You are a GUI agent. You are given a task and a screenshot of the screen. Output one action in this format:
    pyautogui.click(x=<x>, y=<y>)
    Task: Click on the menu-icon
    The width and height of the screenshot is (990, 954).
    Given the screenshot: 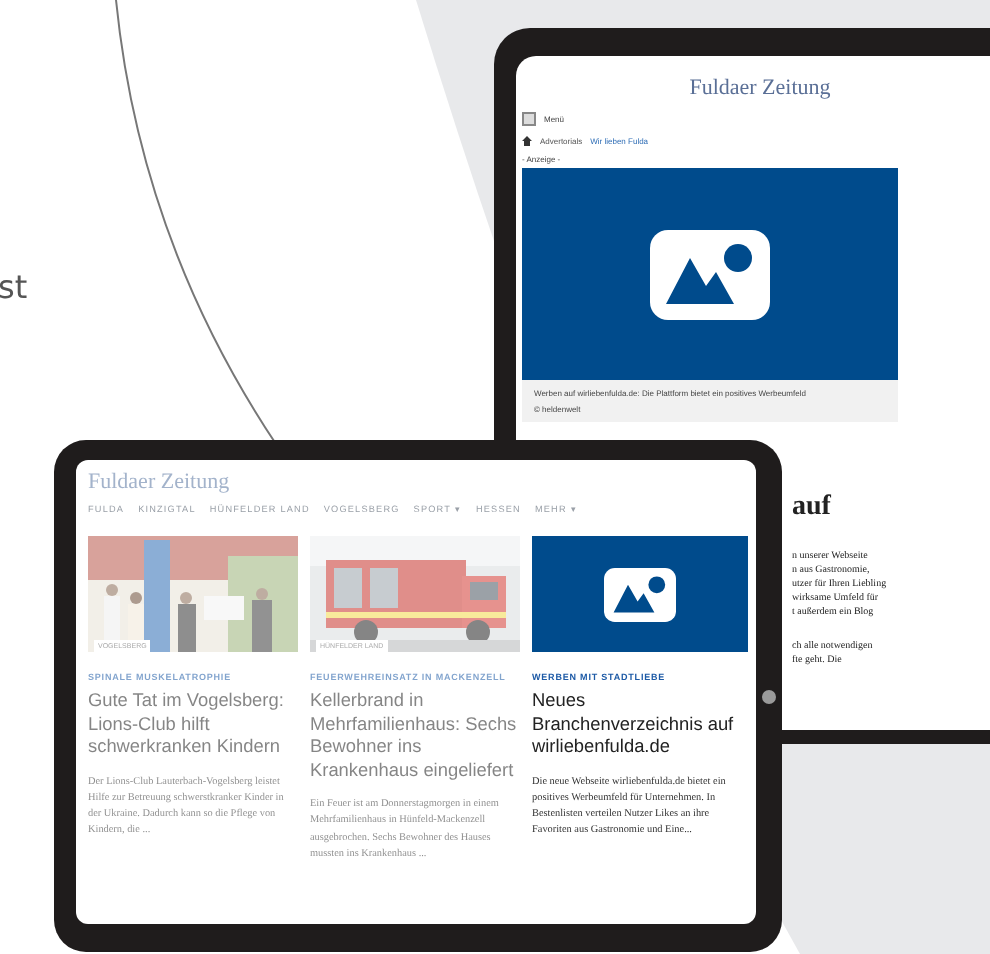 What is the action you would take?
    pyautogui.click(x=529, y=119)
    